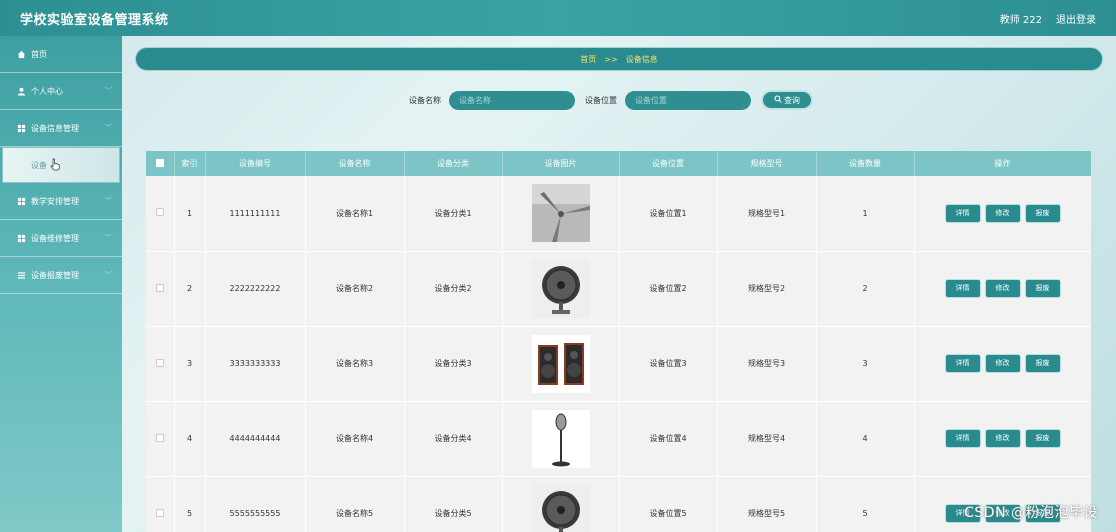  What do you see at coordinates (255, 213) in the screenshot?
I see `code-cell: 1111111111` at bounding box center [255, 213].